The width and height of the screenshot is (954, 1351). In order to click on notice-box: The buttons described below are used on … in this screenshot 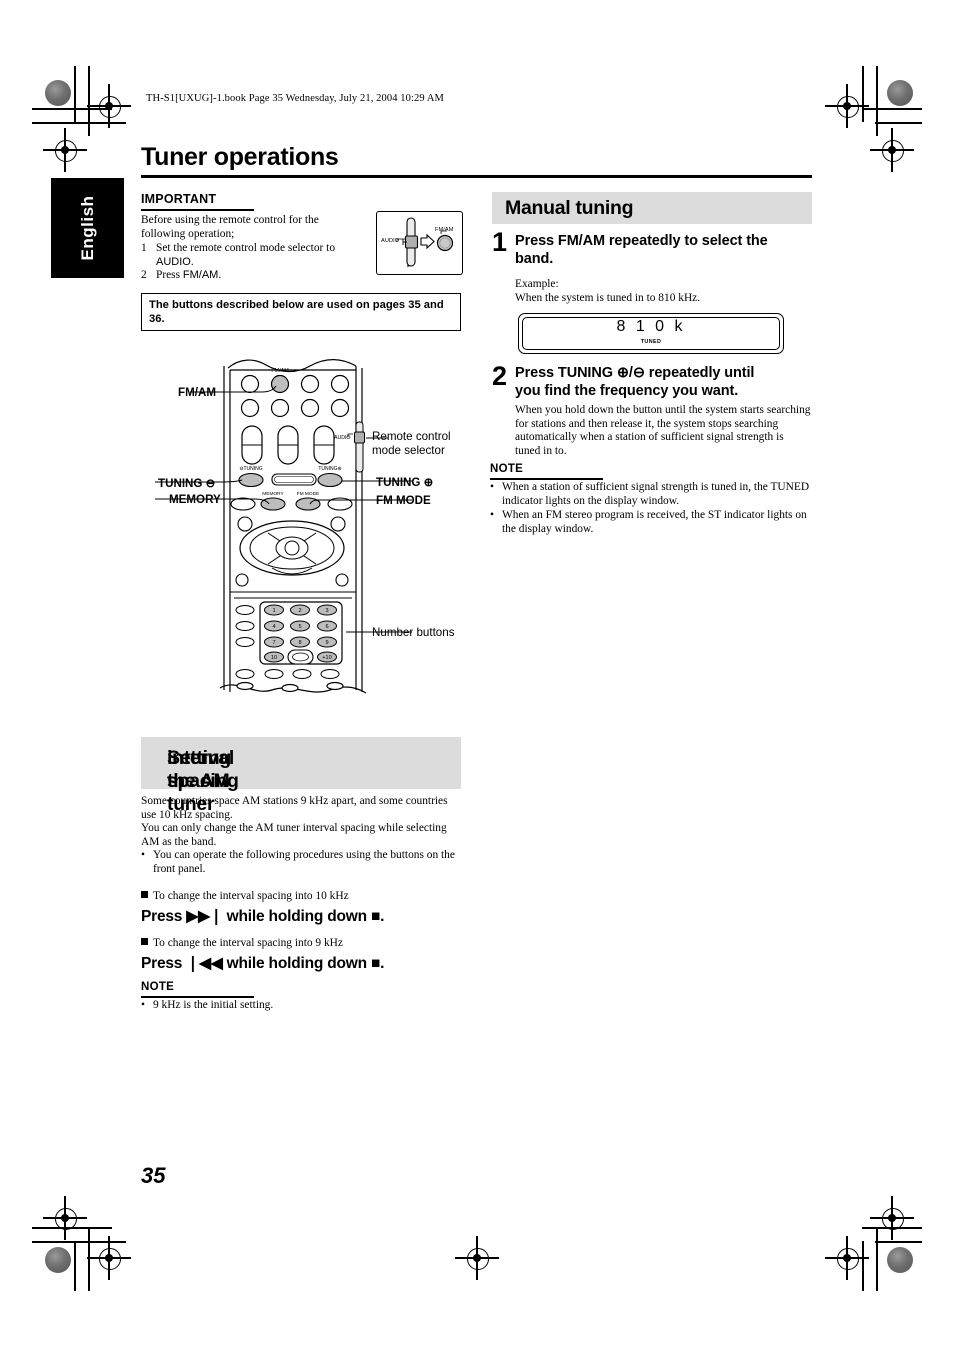, I will do `click(301, 312)`.